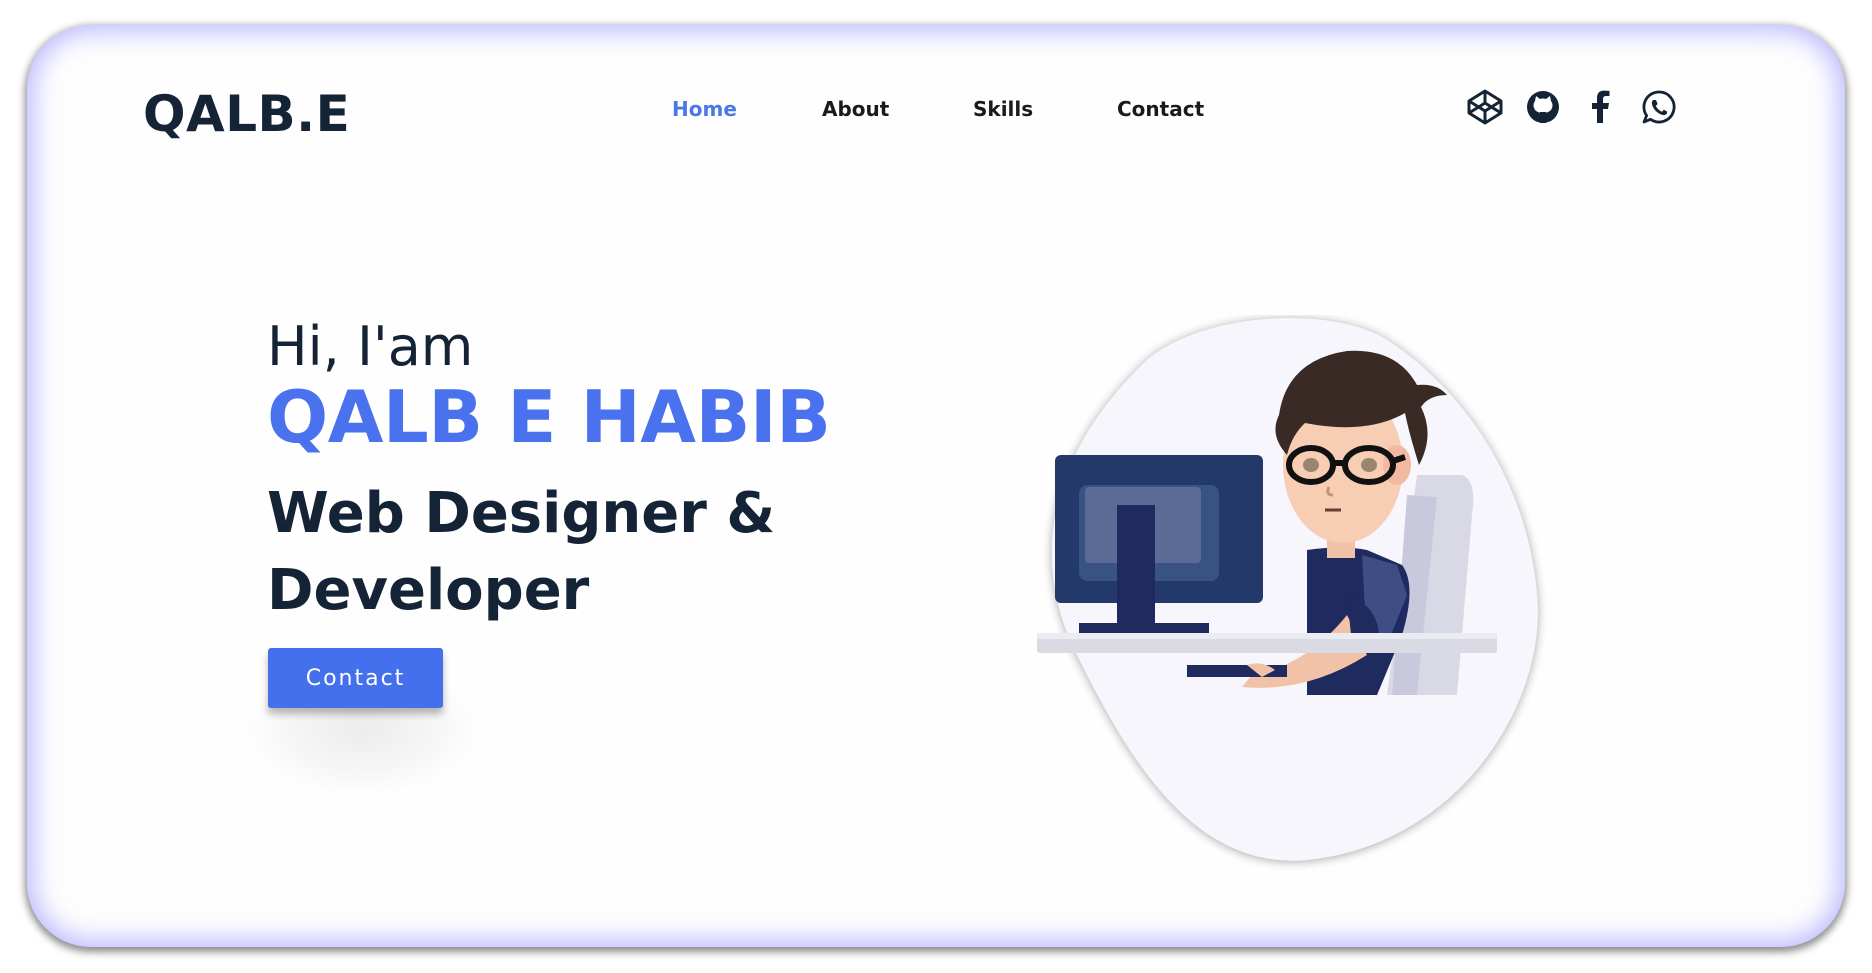  What do you see at coordinates (1601, 107) in the screenshot?
I see `facebook-icon` at bounding box center [1601, 107].